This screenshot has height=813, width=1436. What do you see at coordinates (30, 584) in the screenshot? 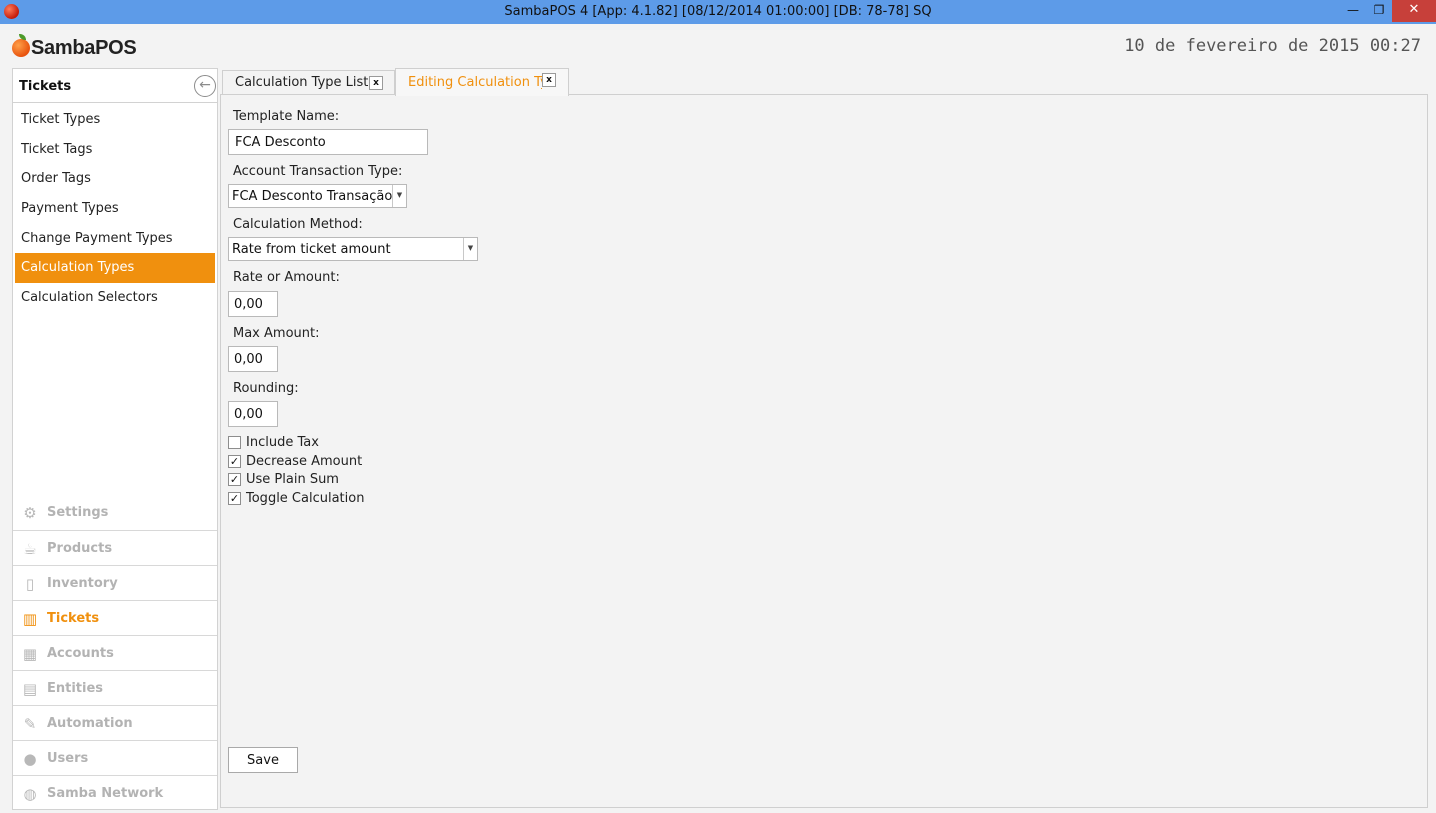
I see `box-icon: ▯` at bounding box center [30, 584].